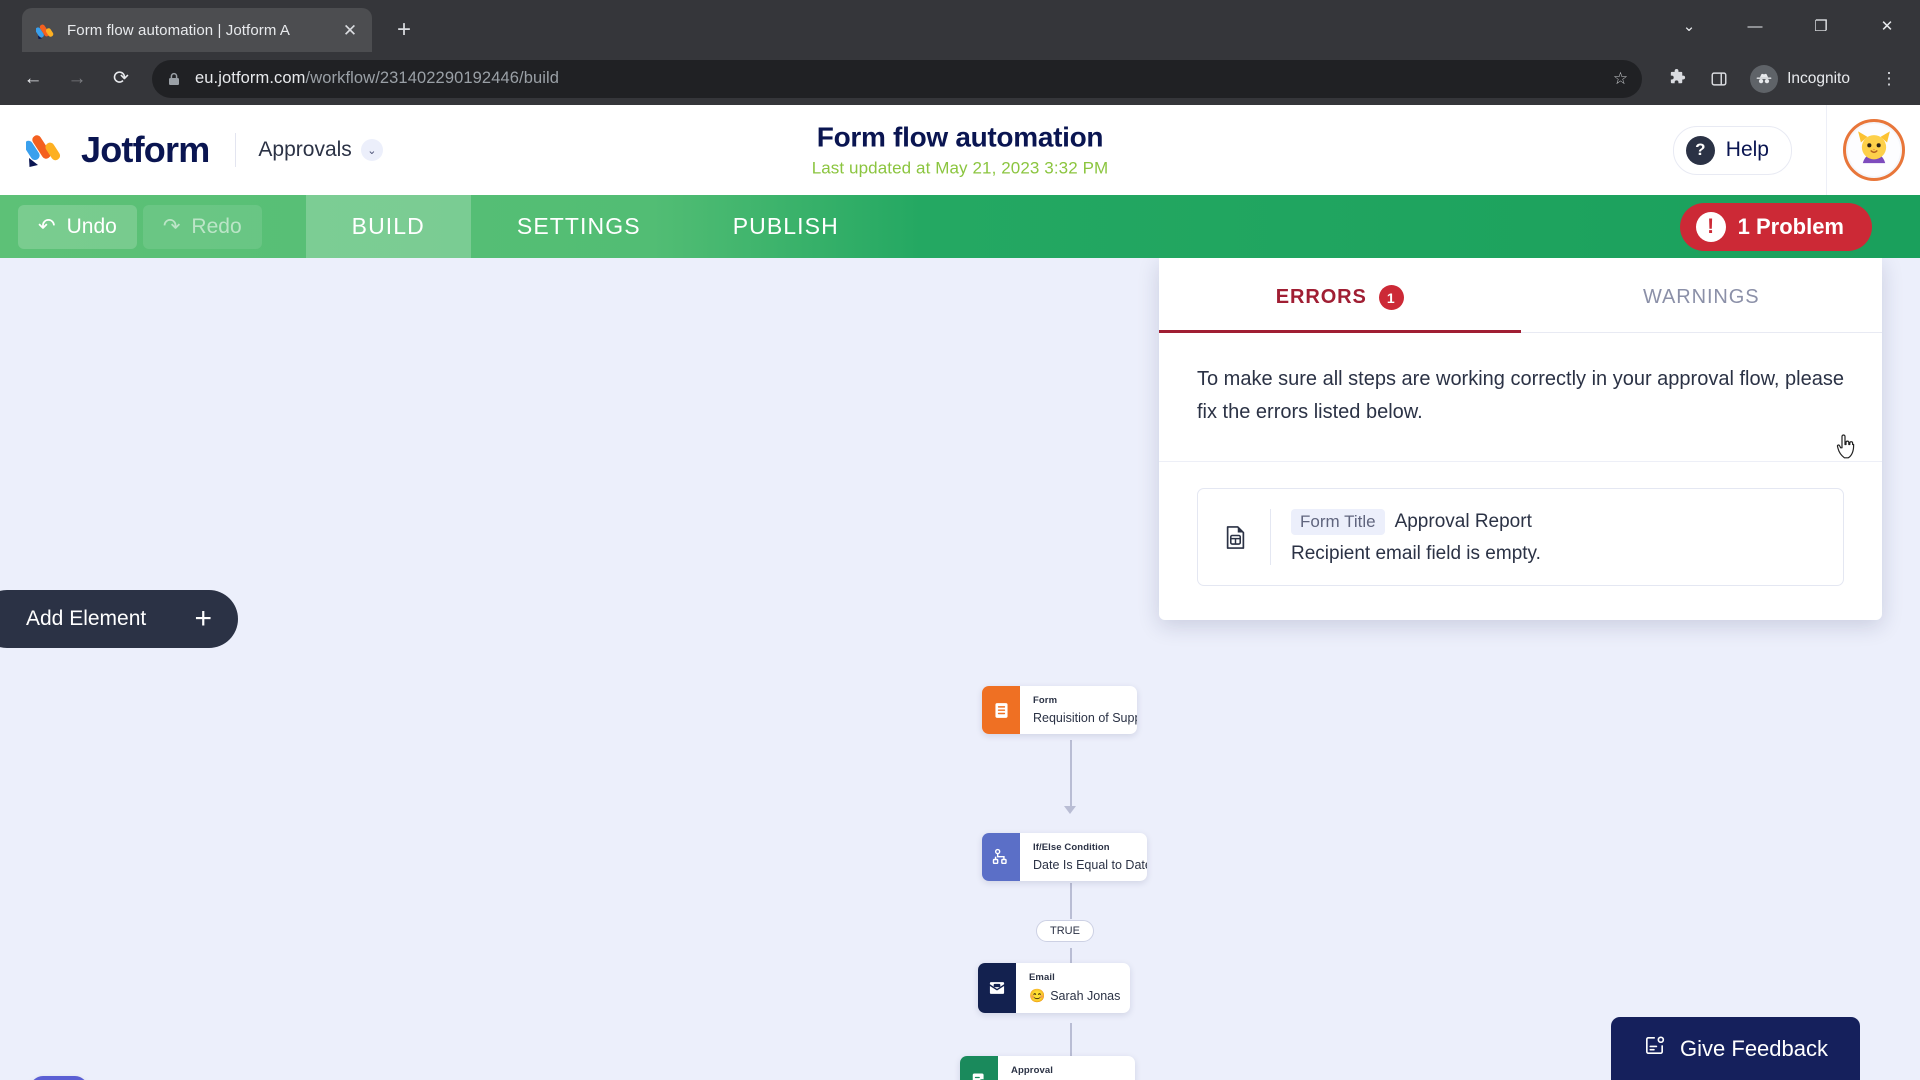  Describe the element at coordinates (236, 150) in the screenshot. I see `header-divider` at that location.